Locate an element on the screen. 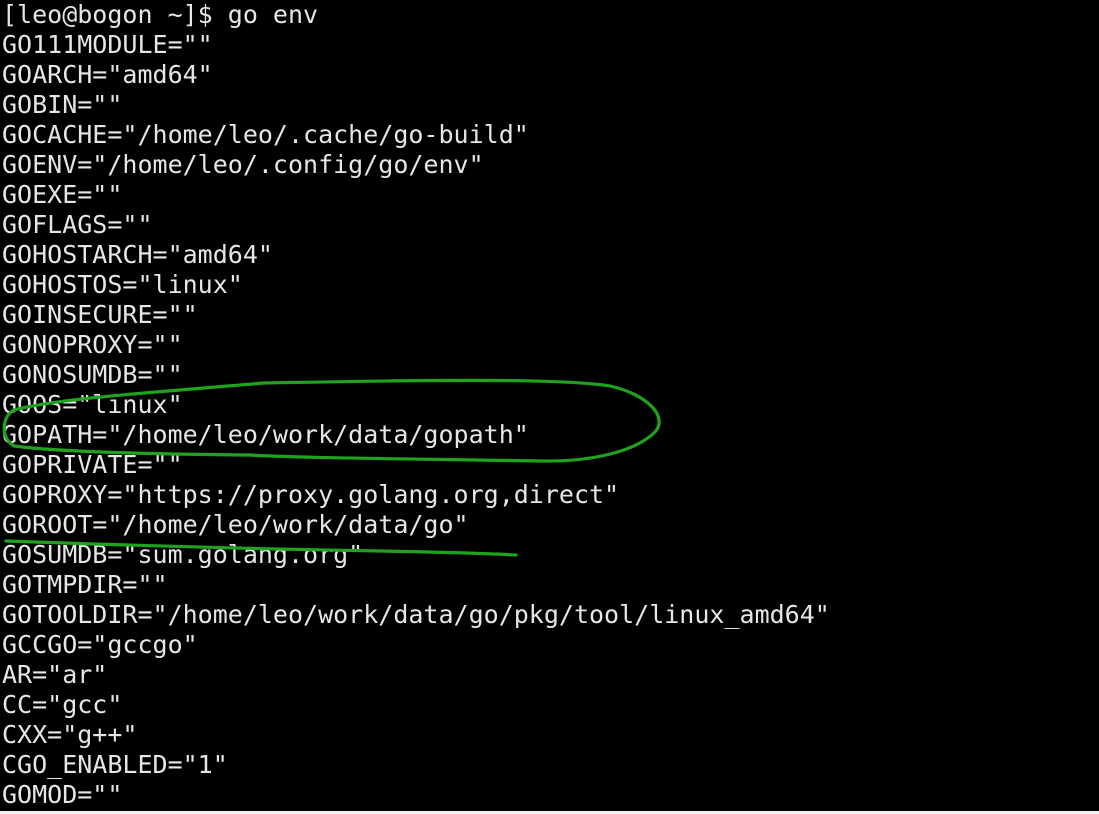 This screenshot has height=814, width=1099. env-line-goexe: GOEXE="" is located at coordinates (62, 194).